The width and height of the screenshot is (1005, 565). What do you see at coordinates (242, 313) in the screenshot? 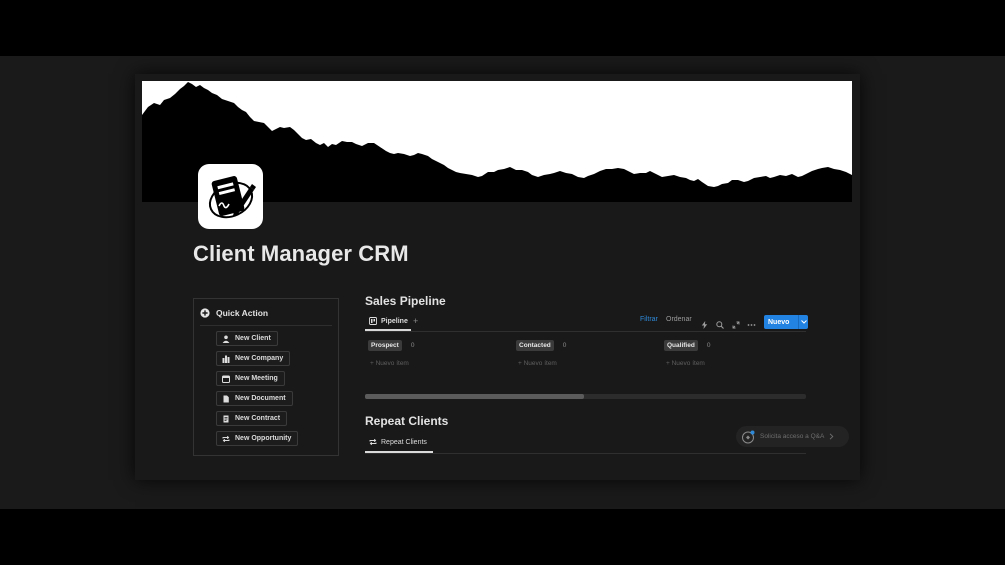
I see `quick-action-label: Quick Action` at bounding box center [242, 313].